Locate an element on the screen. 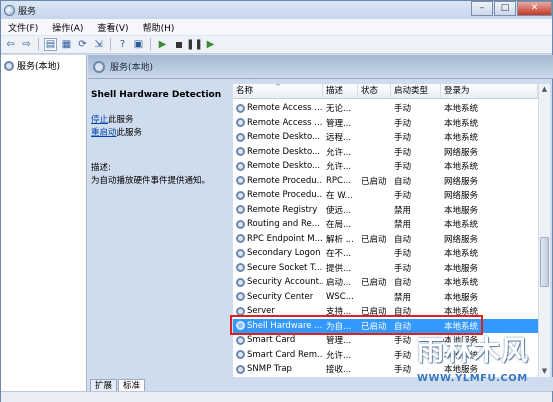 The image size is (553, 402). menu-help: 帮助(H) is located at coordinates (159, 27).